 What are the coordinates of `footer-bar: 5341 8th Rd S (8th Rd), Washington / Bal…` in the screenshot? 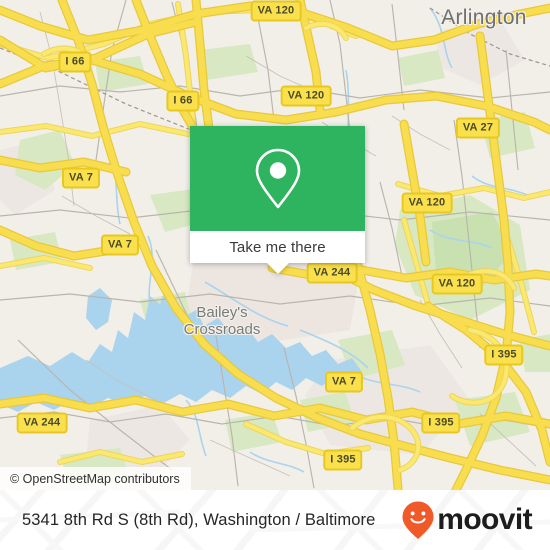 It's located at (275, 520).